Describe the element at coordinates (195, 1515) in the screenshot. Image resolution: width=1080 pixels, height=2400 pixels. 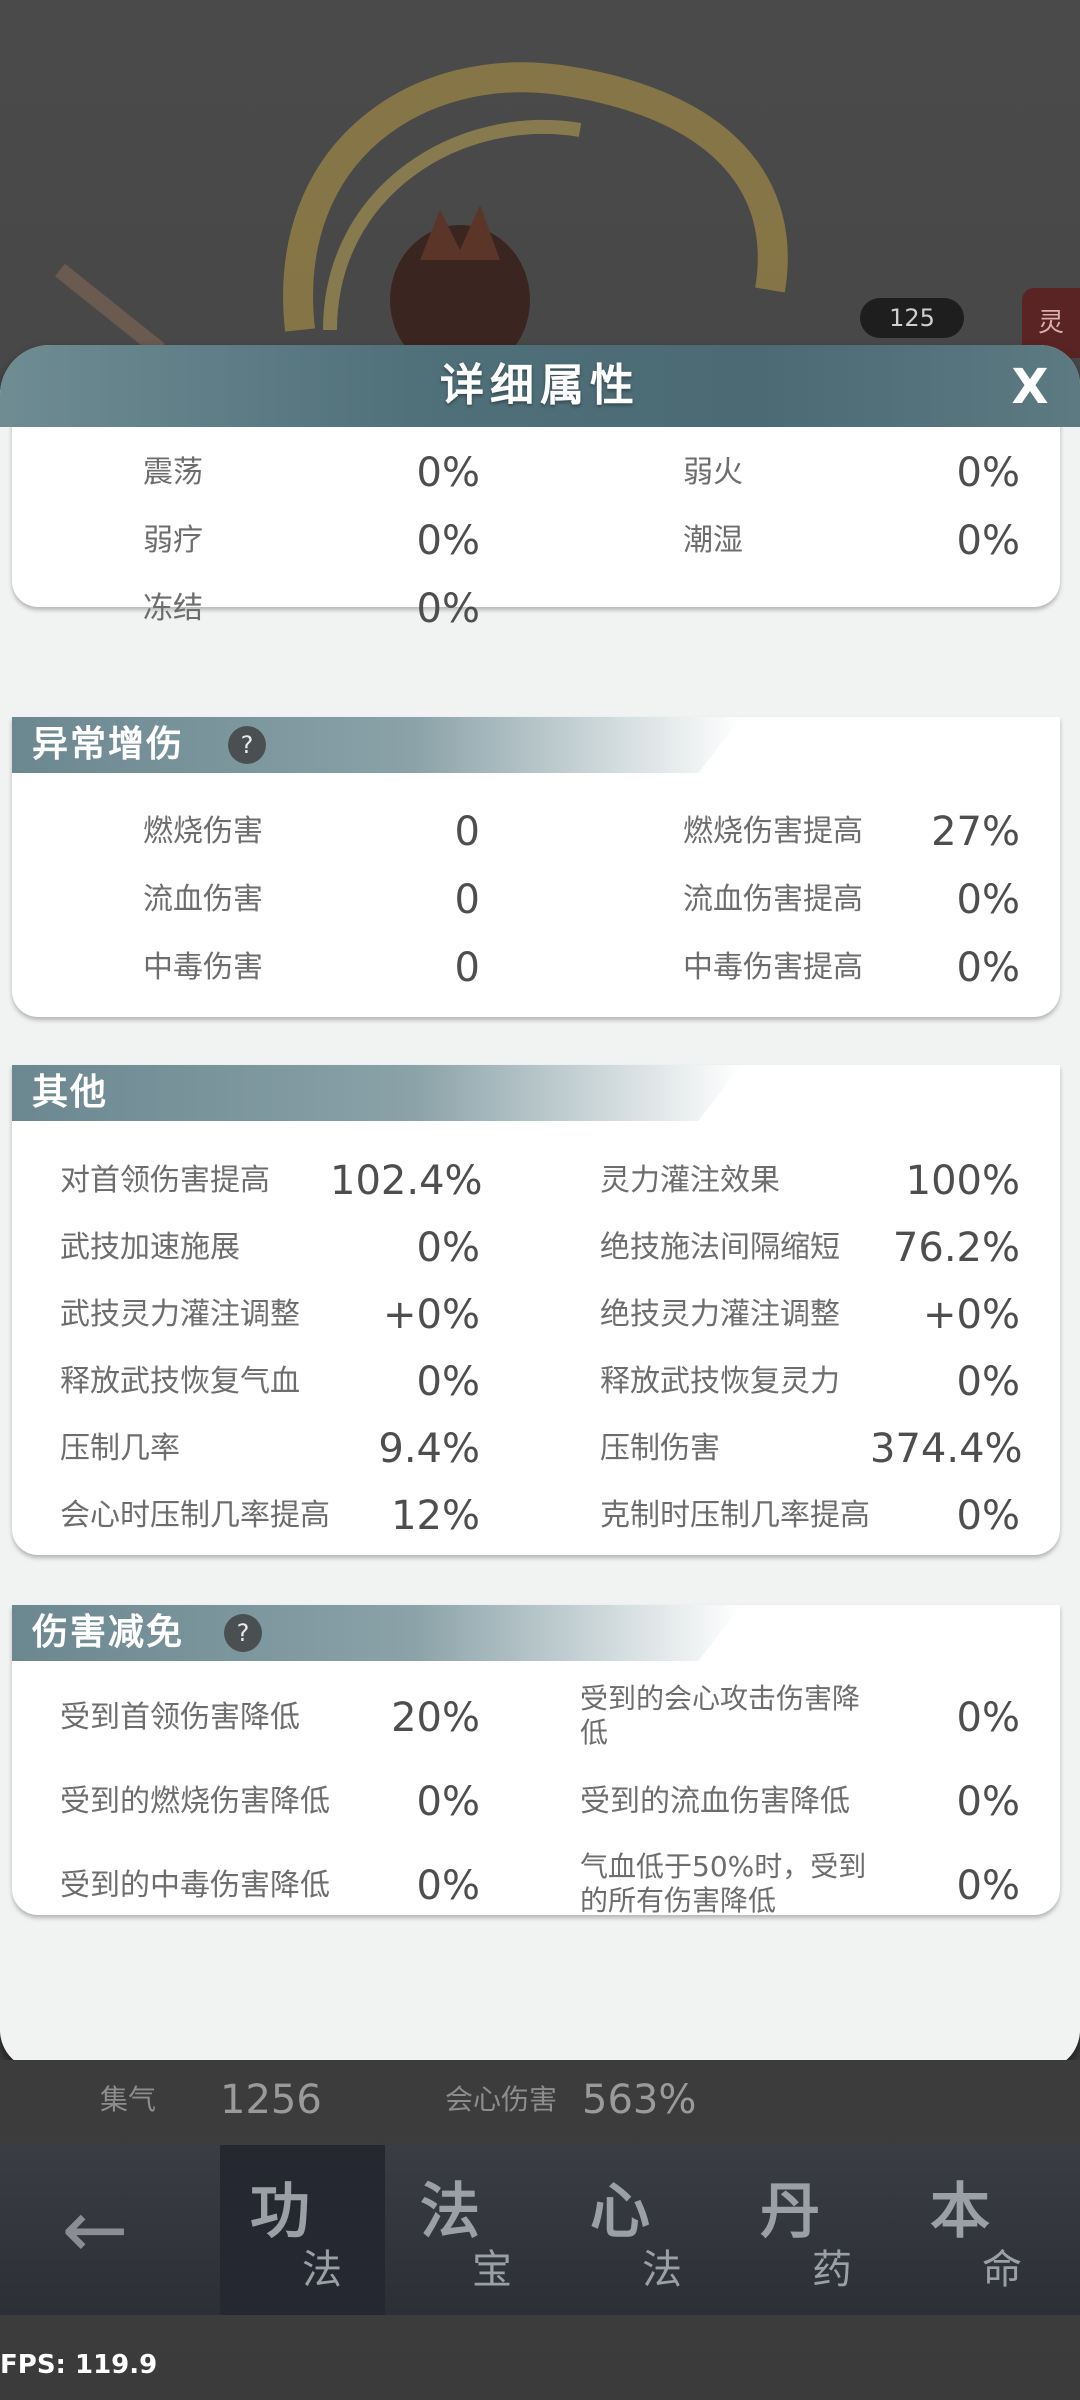
I see `attr-label: 会心时压制几率提高` at that location.